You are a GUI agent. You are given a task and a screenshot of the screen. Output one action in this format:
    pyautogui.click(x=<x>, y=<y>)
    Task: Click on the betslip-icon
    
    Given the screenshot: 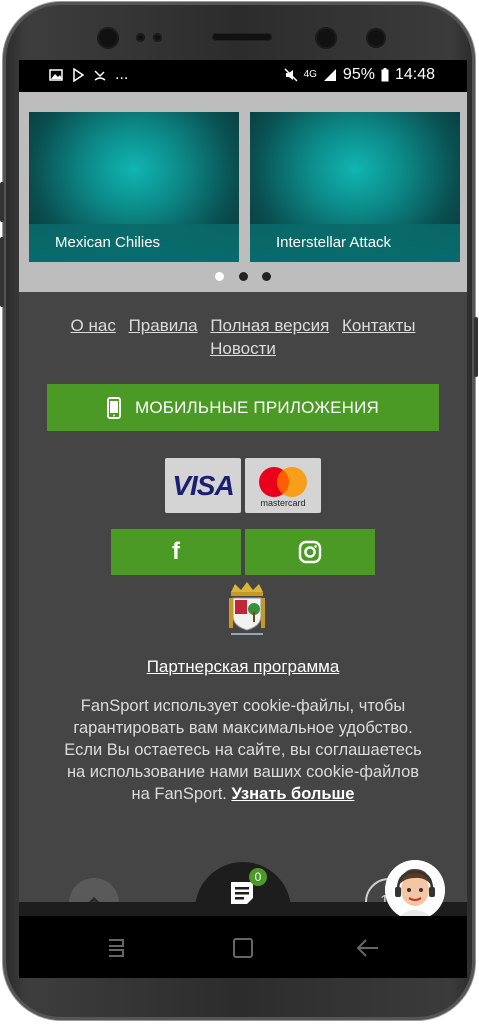 What is the action you would take?
    pyautogui.click(x=242, y=893)
    